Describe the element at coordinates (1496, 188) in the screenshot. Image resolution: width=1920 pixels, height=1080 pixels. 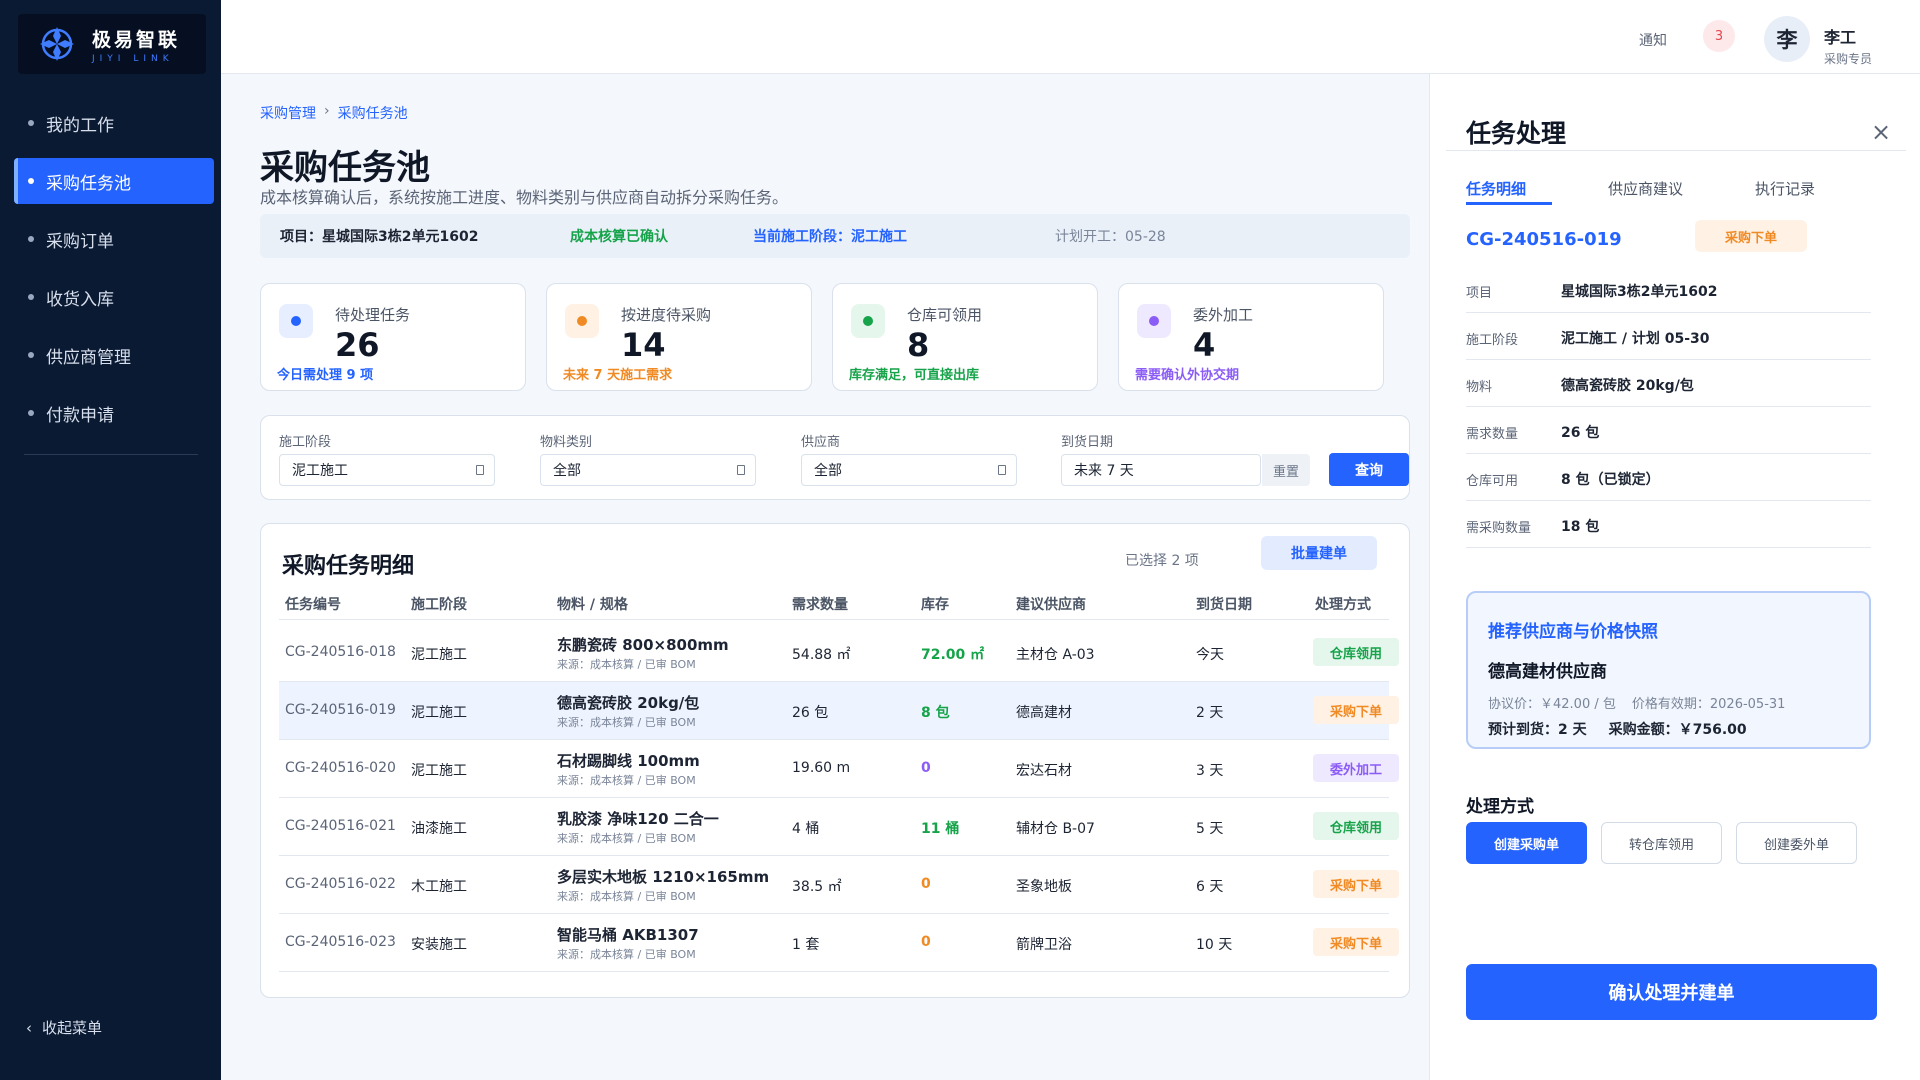
I see `tab-task-detail: 任务明细` at that location.